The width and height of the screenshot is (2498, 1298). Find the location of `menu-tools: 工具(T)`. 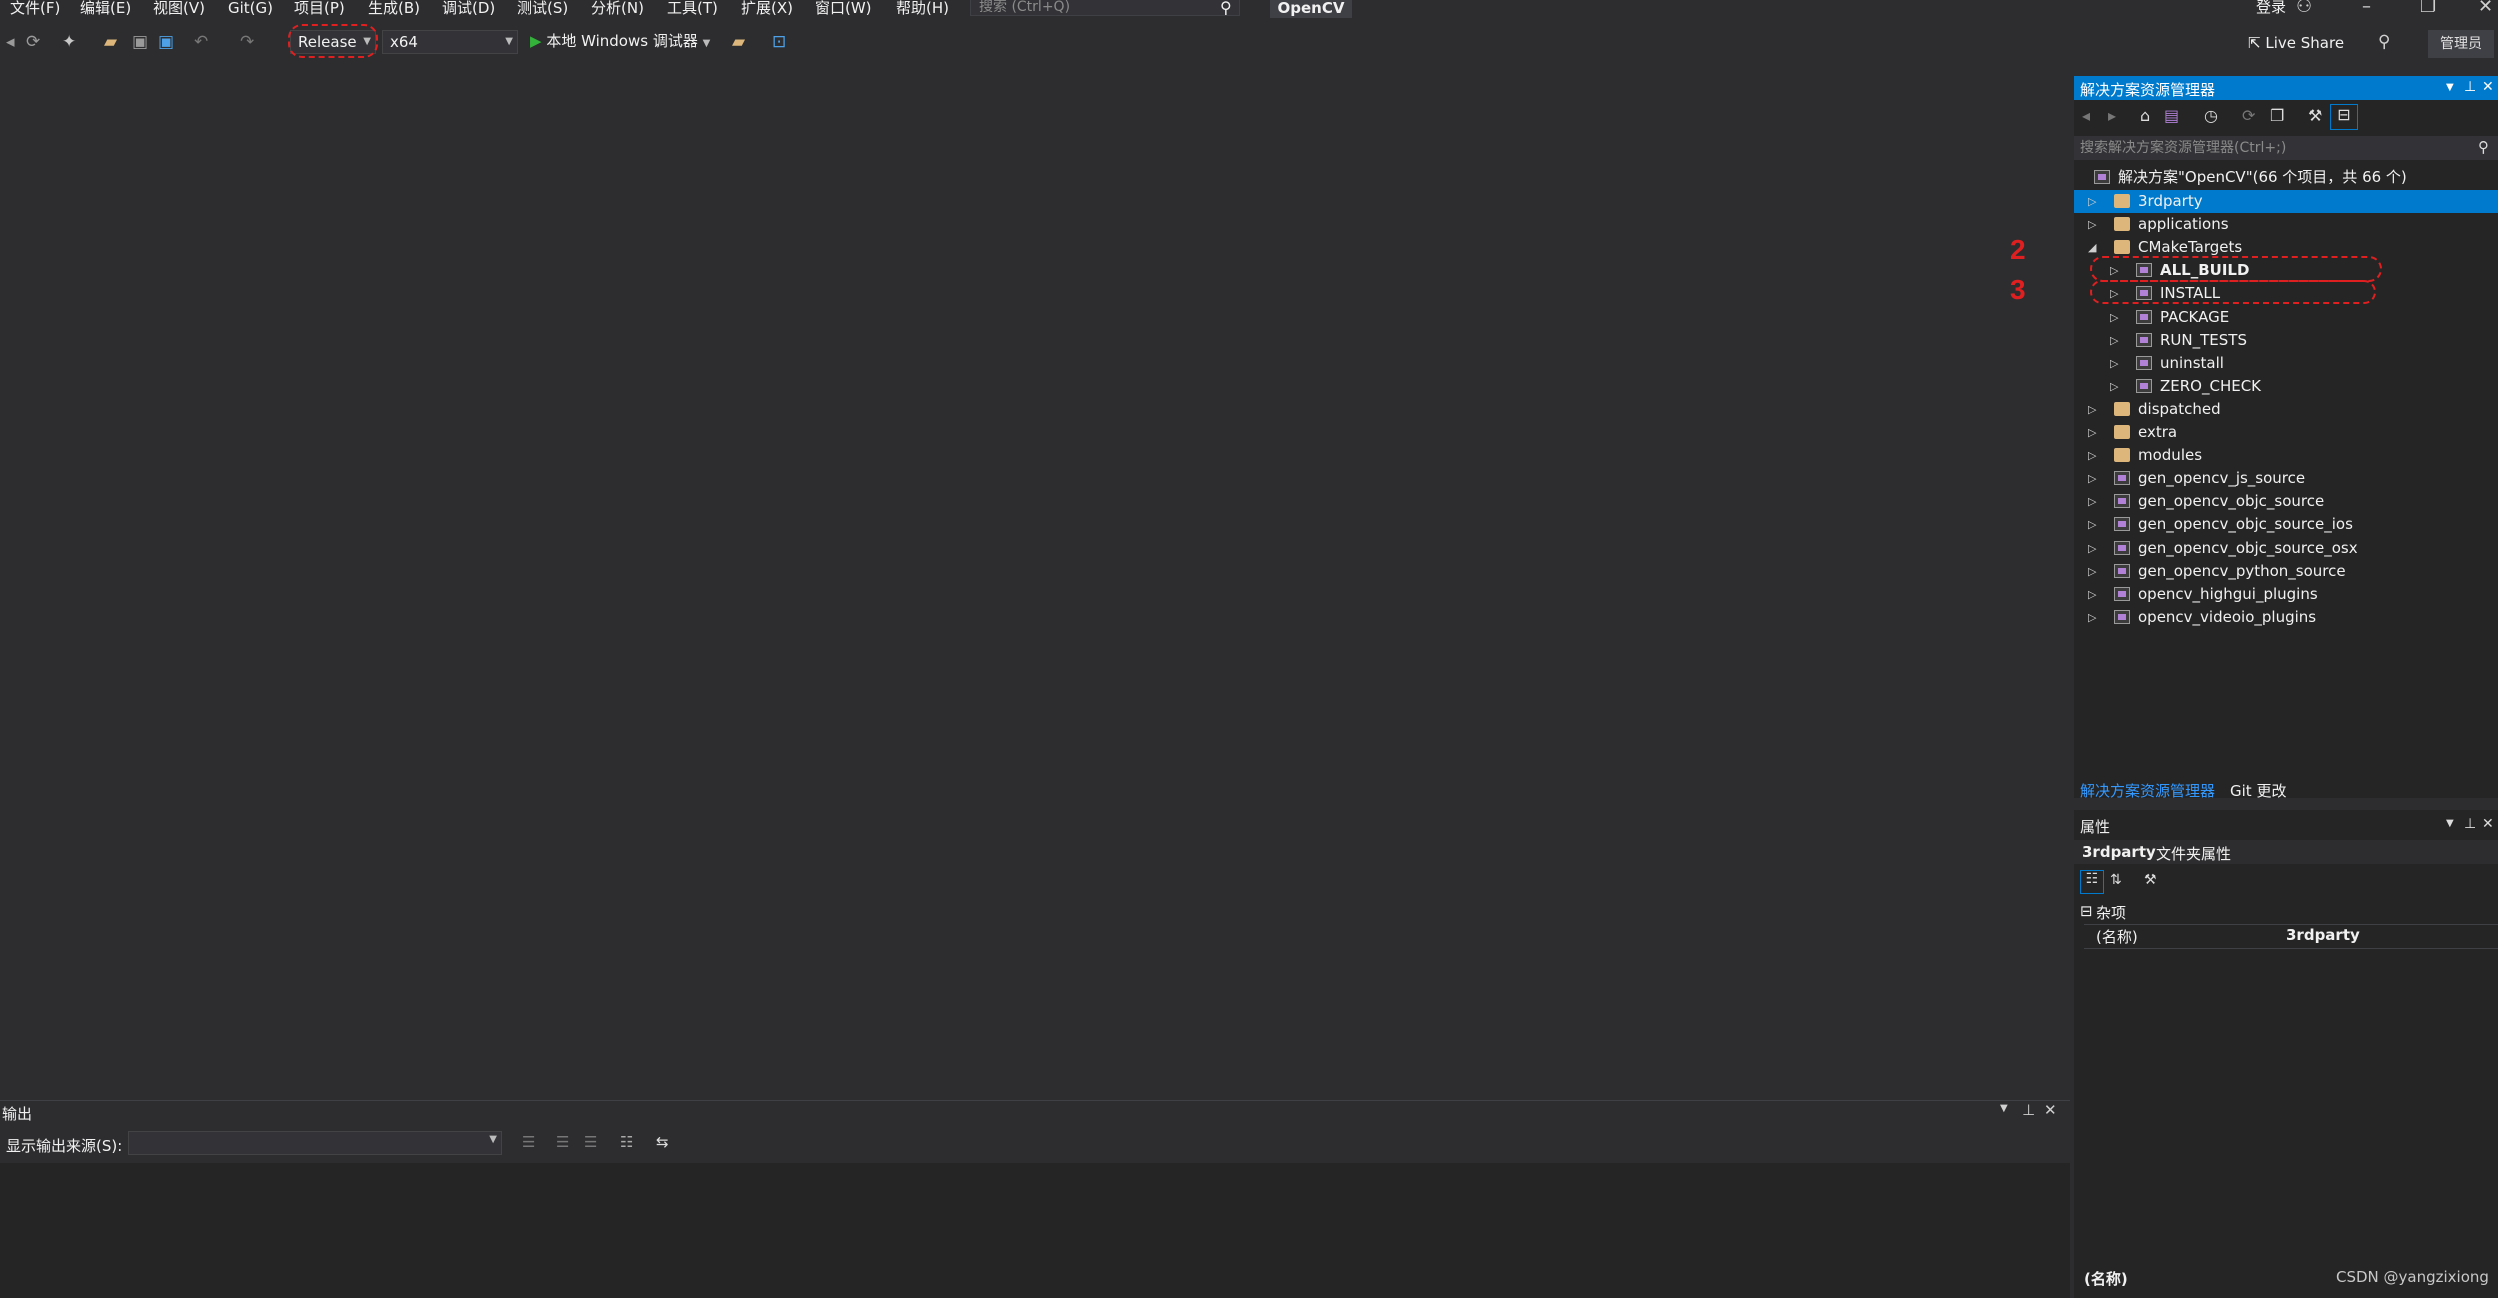

menu-tools: 工具(T) is located at coordinates (692, 8).